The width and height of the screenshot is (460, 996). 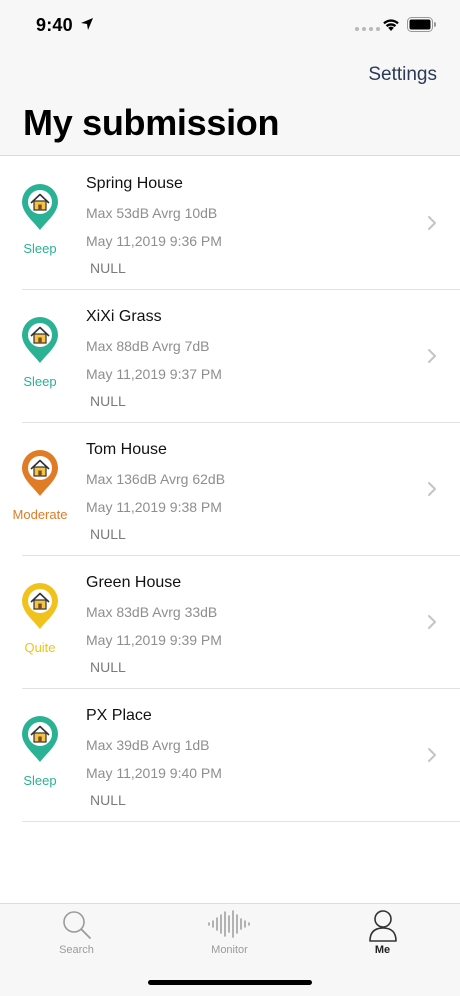 I want to click on status-time: 9:40, so click(x=54, y=25).